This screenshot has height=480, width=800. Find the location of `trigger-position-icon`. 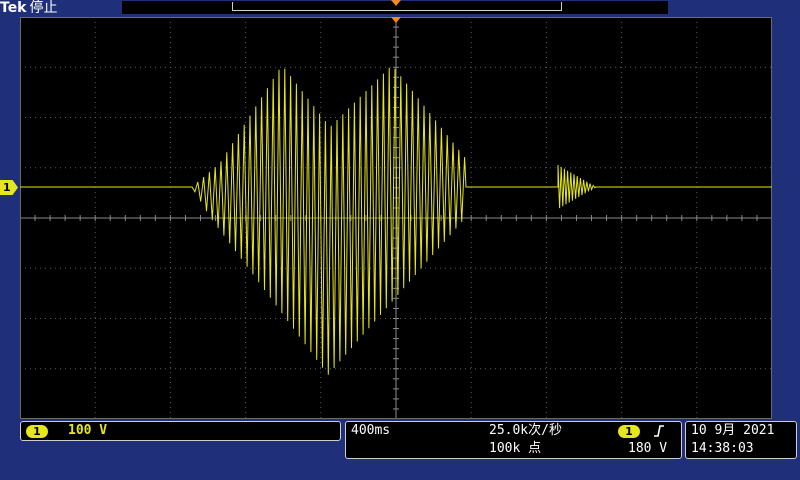

trigger-position-icon is located at coordinates (396, 3).